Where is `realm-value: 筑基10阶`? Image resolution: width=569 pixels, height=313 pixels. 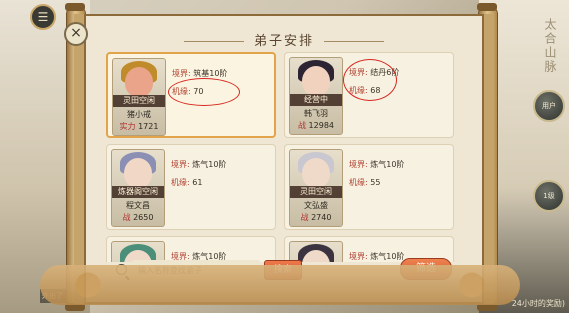 realm-value: 筑基10阶 is located at coordinates (210, 73).